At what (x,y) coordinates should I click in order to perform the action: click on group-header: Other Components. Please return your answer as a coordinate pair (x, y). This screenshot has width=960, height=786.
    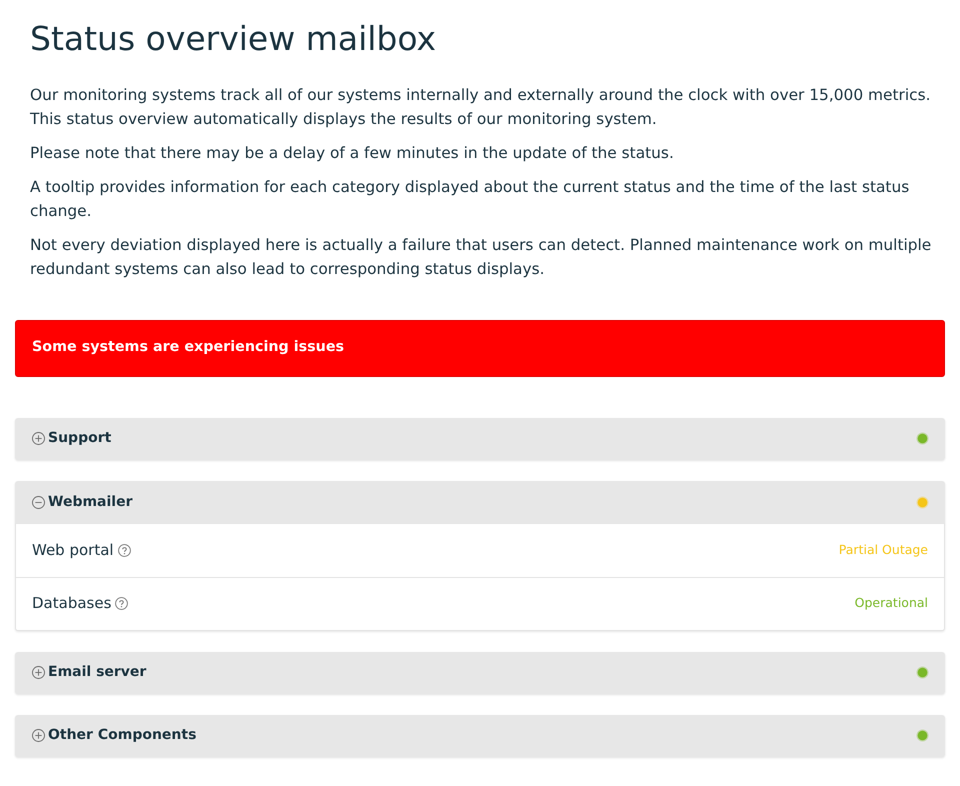
    Looking at the image, I should click on (480, 735).